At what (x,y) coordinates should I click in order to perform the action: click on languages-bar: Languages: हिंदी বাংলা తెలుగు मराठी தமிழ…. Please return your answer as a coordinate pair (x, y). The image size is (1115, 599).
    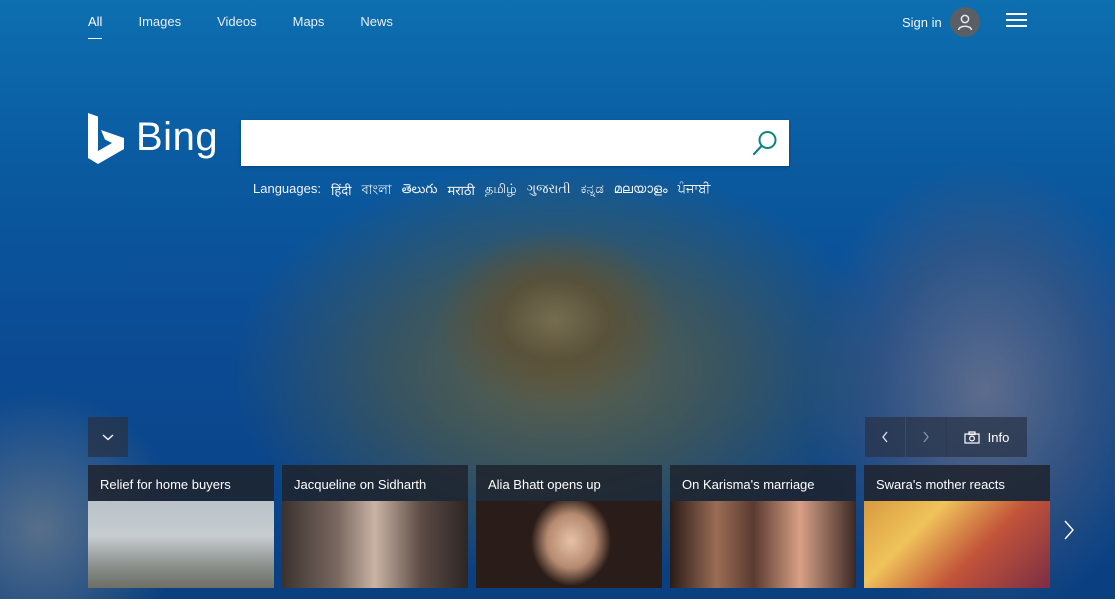
    Looking at the image, I should click on (486, 191).